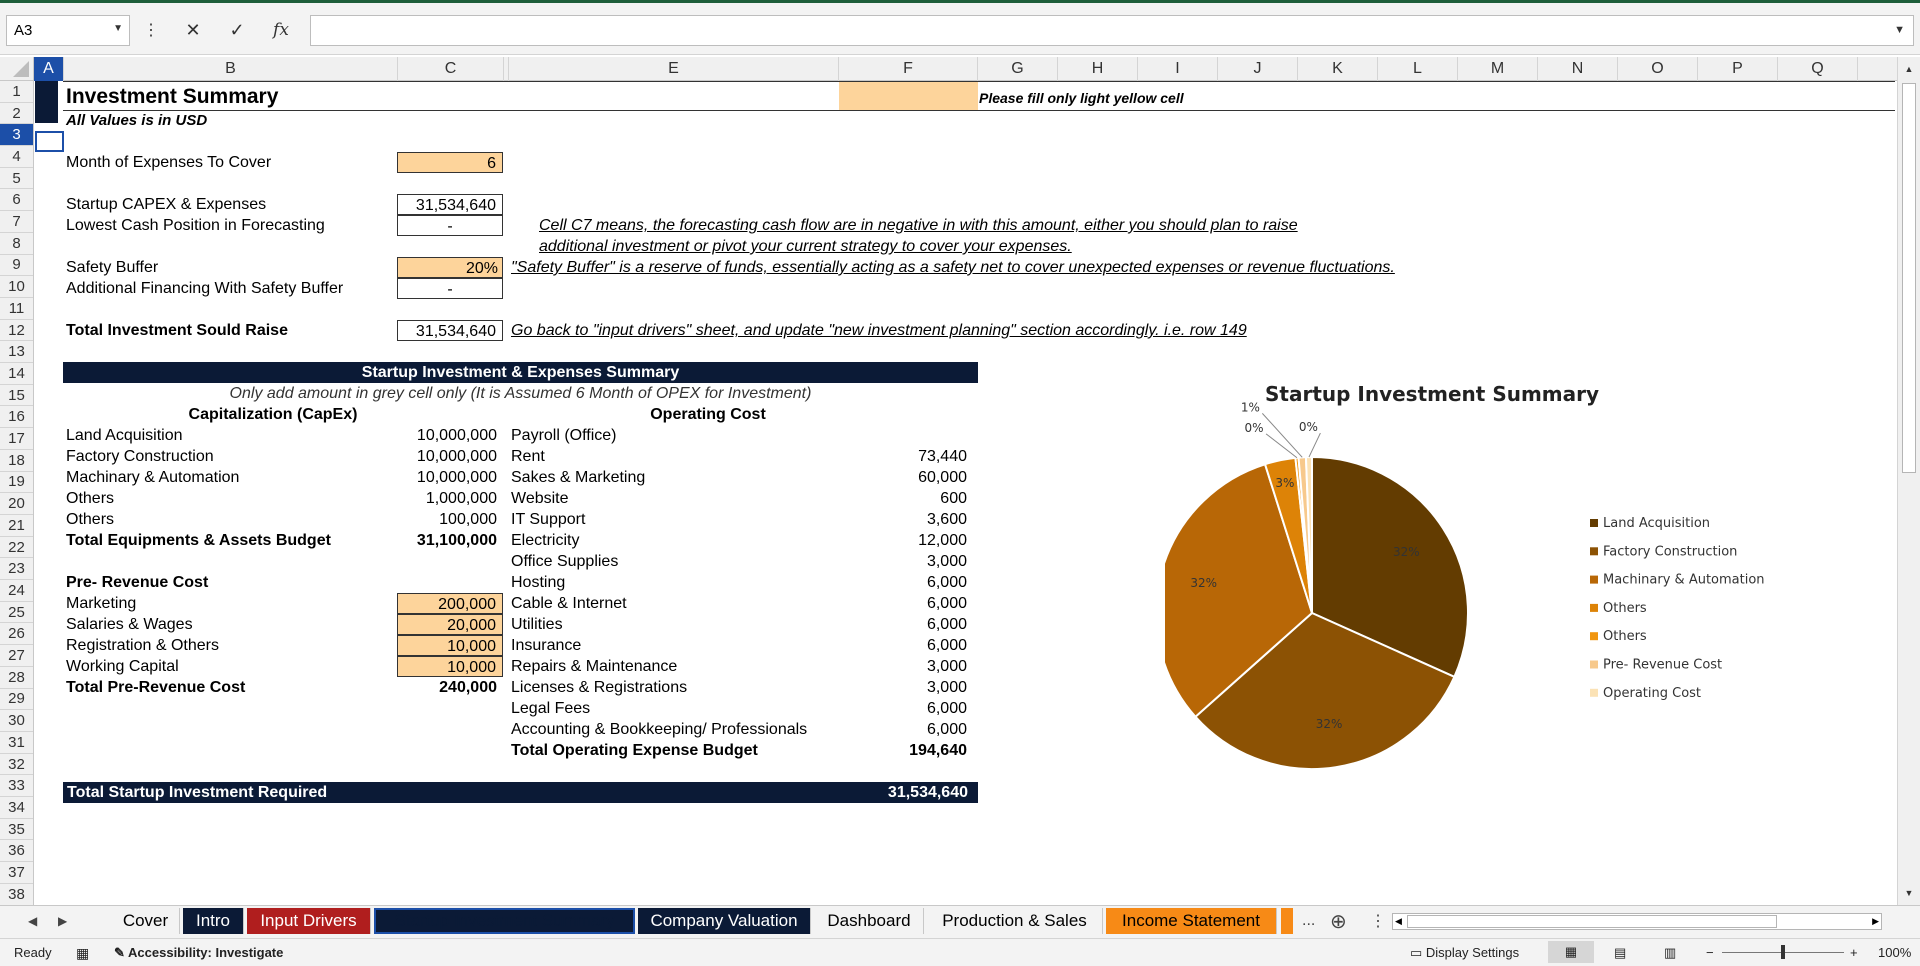  I want to click on row-header: 32, so click(16, 765).